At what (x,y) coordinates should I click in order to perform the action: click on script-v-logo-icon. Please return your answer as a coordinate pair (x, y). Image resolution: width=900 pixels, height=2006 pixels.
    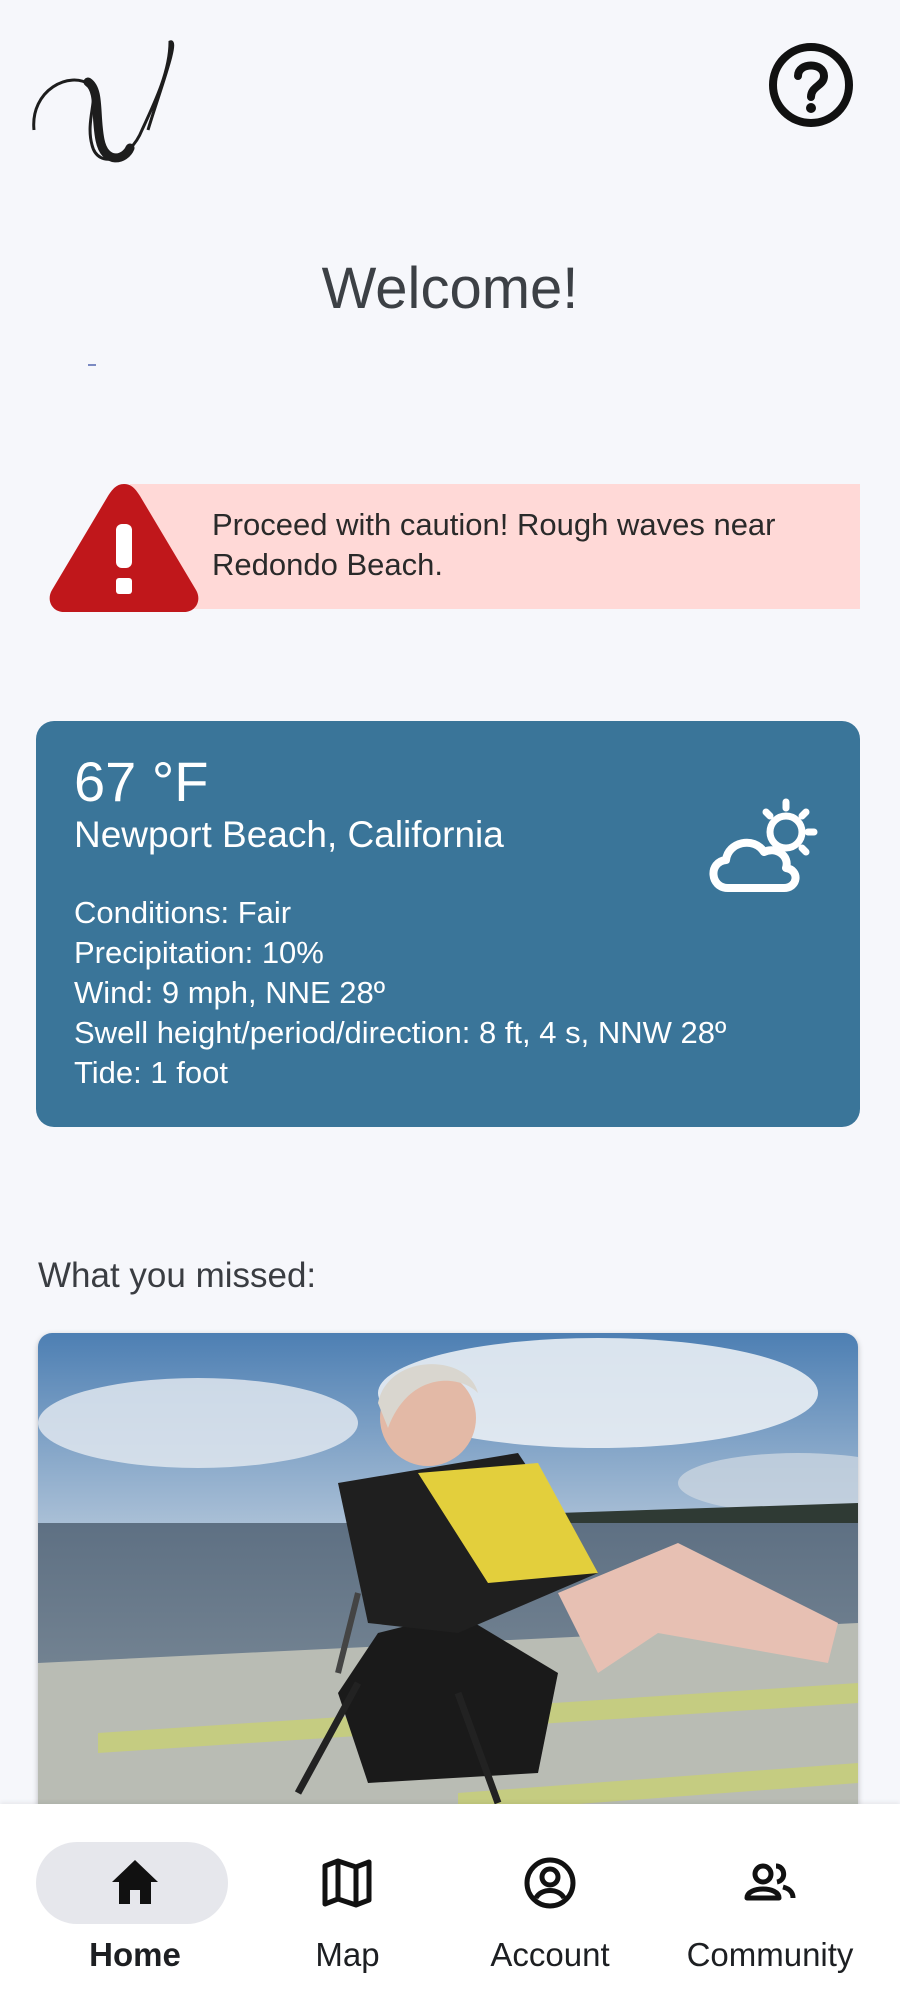
    Looking at the image, I should click on (103, 101).